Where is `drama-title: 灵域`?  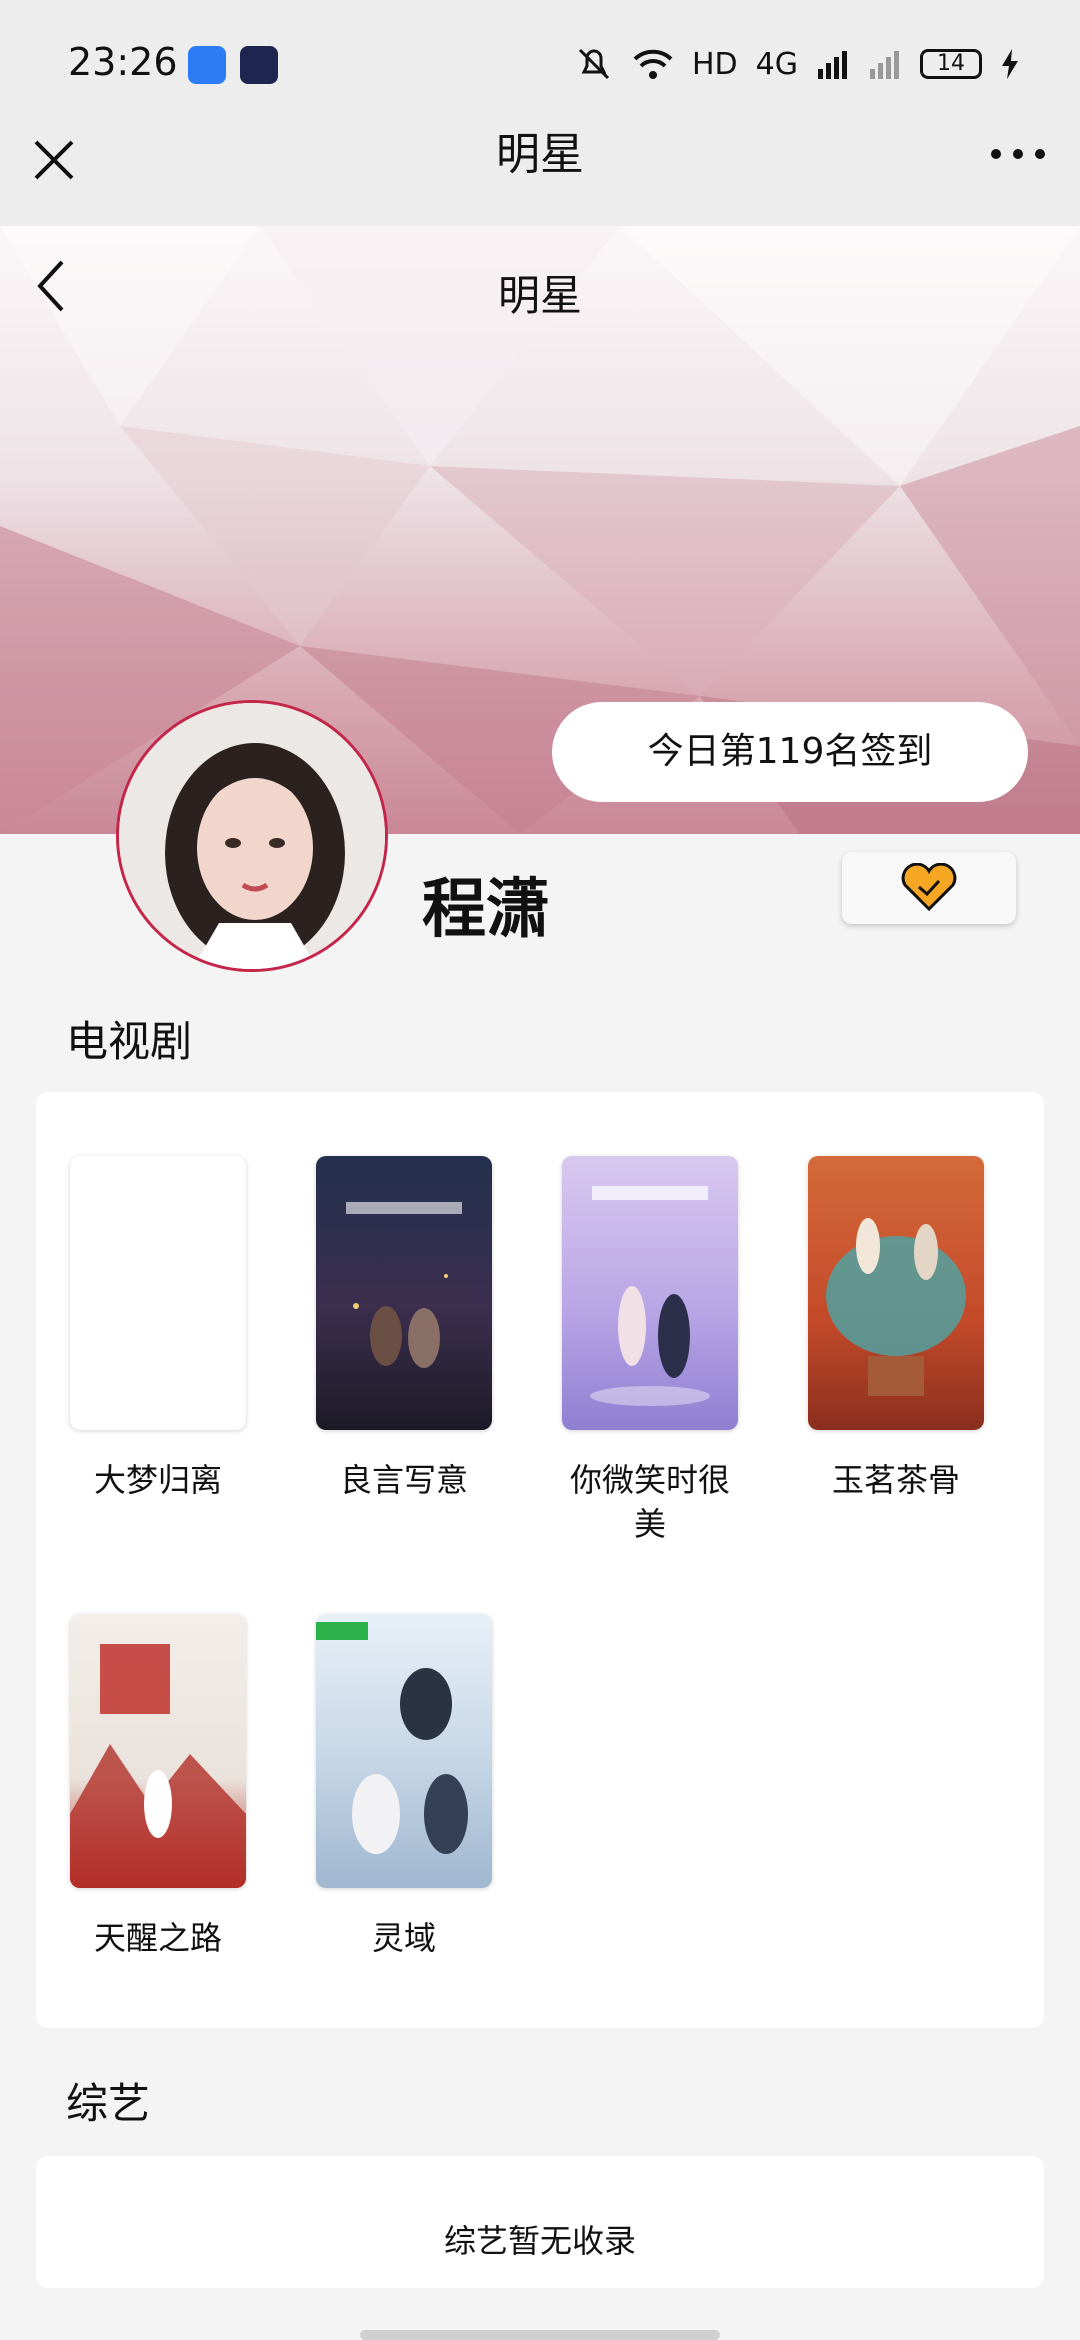 drama-title: 灵域 is located at coordinates (403, 1938).